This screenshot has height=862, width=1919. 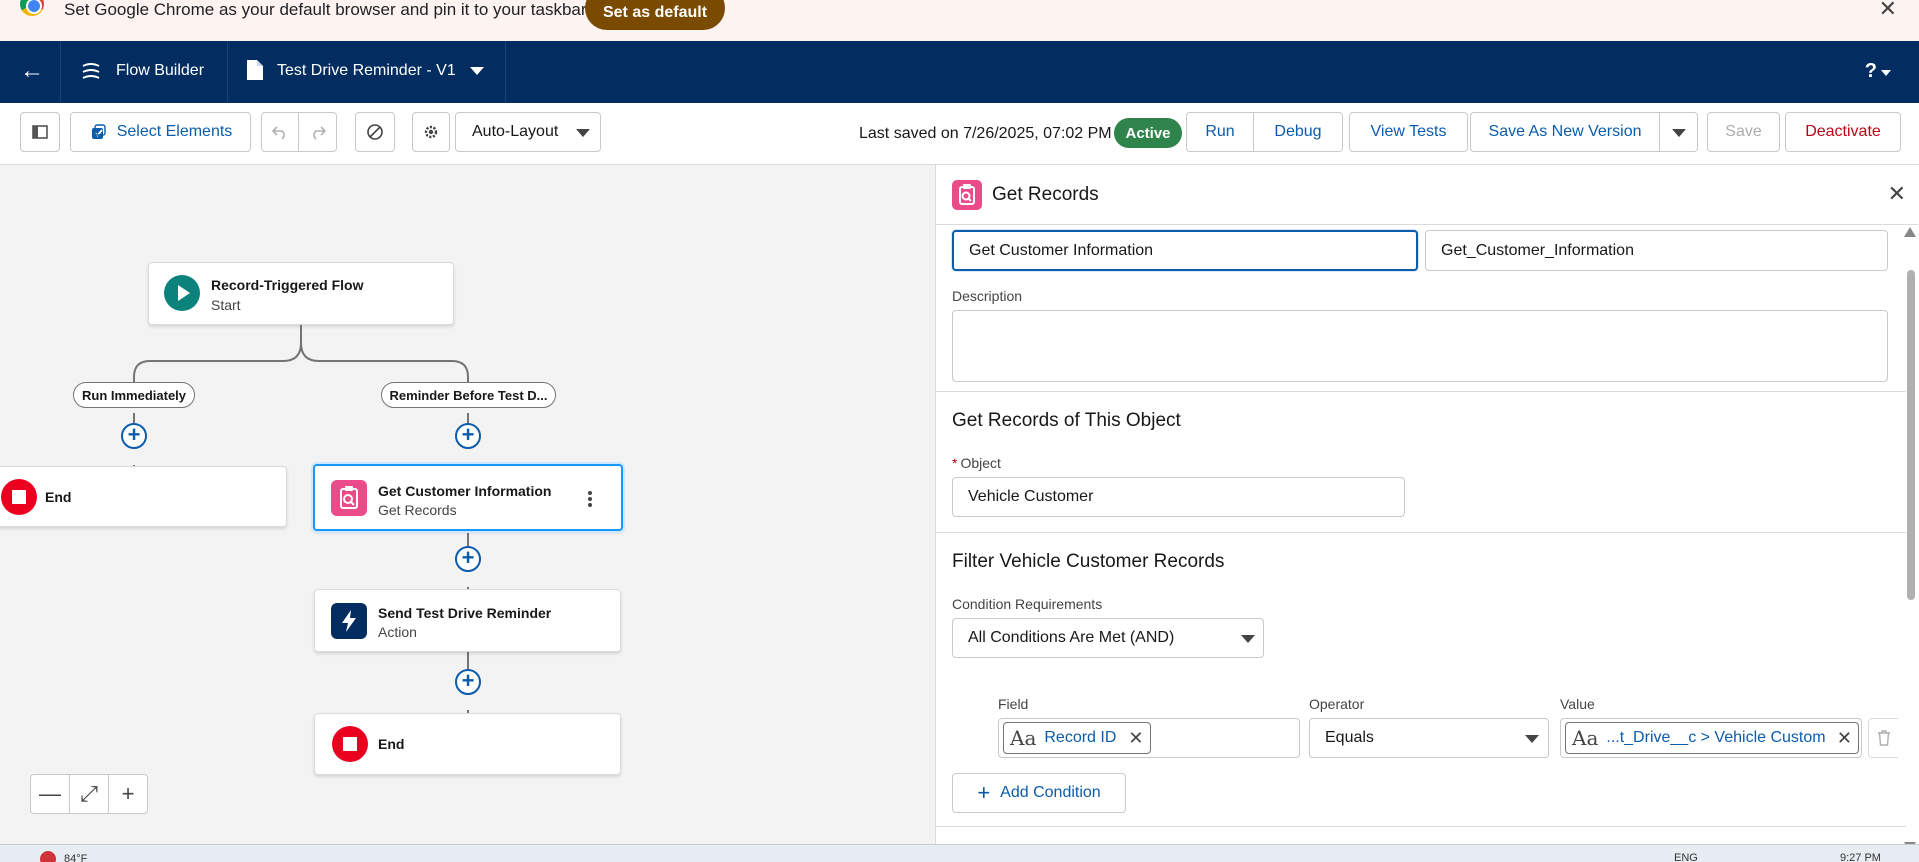 What do you see at coordinates (955, 463) in the screenshot?
I see `required-mark: *` at bounding box center [955, 463].